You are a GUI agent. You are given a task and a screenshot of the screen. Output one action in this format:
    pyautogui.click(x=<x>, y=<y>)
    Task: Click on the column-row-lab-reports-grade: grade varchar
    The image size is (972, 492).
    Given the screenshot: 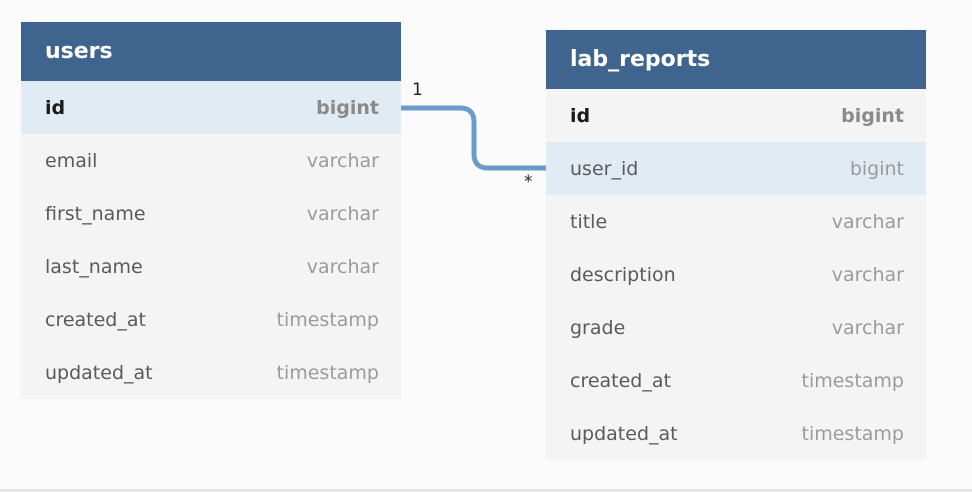 What is the action you would take?
    pyautogui.click(x=736, y=327)
    